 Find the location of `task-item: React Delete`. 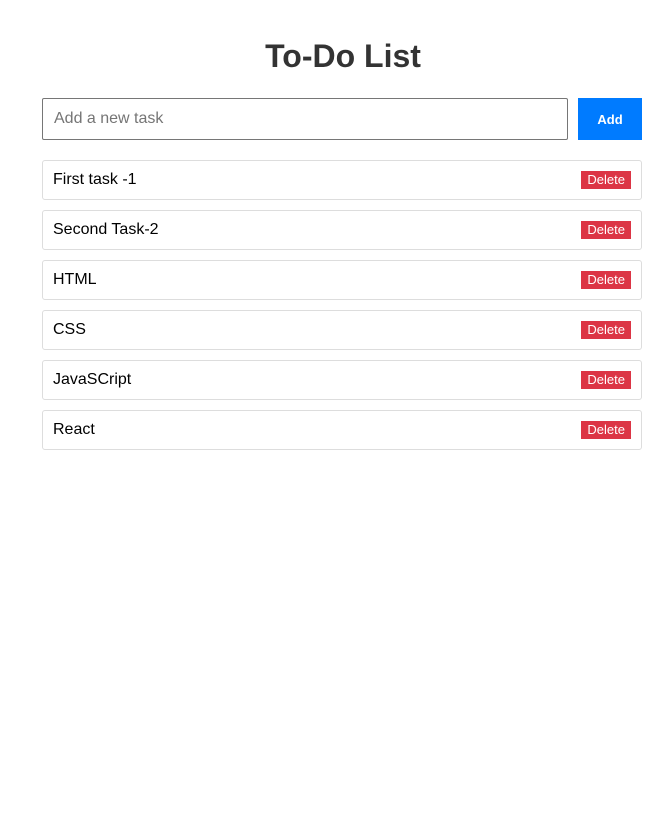

task-item: React Delete is located at coordinates (342, 430).